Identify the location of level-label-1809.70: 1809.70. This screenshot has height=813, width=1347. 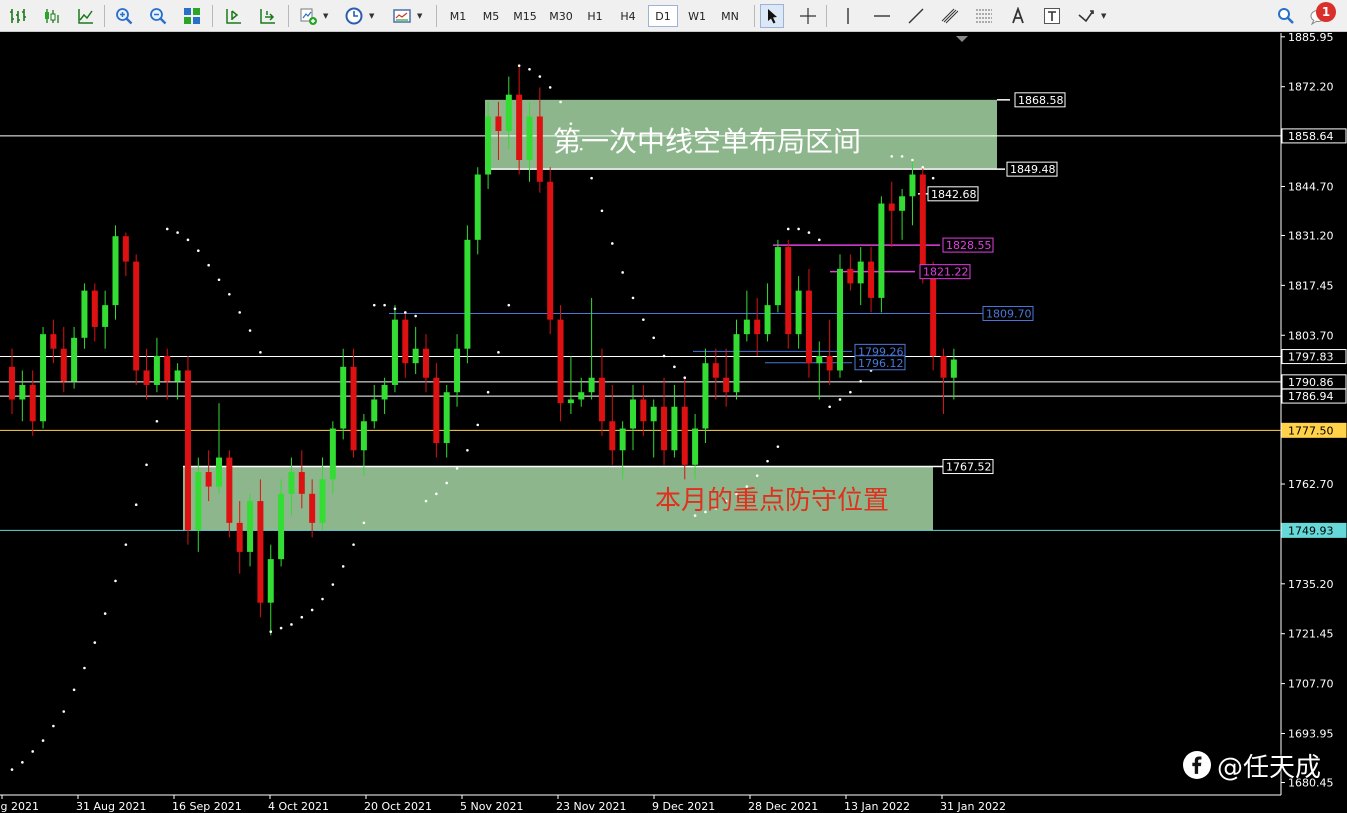
(1009, 313).